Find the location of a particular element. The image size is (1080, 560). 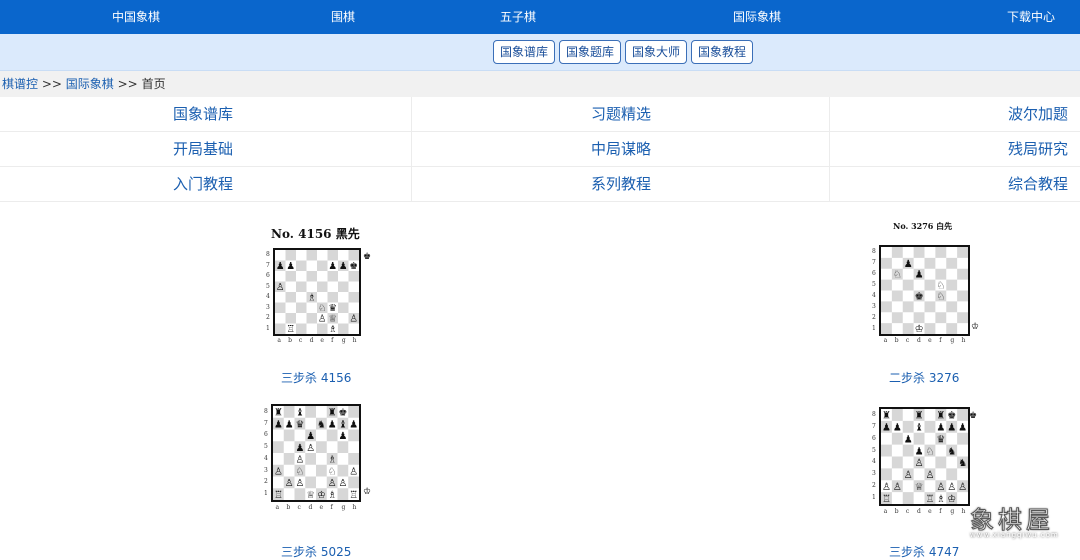

chess-piece-icon: ♜ is located at coordinates (332, 413).